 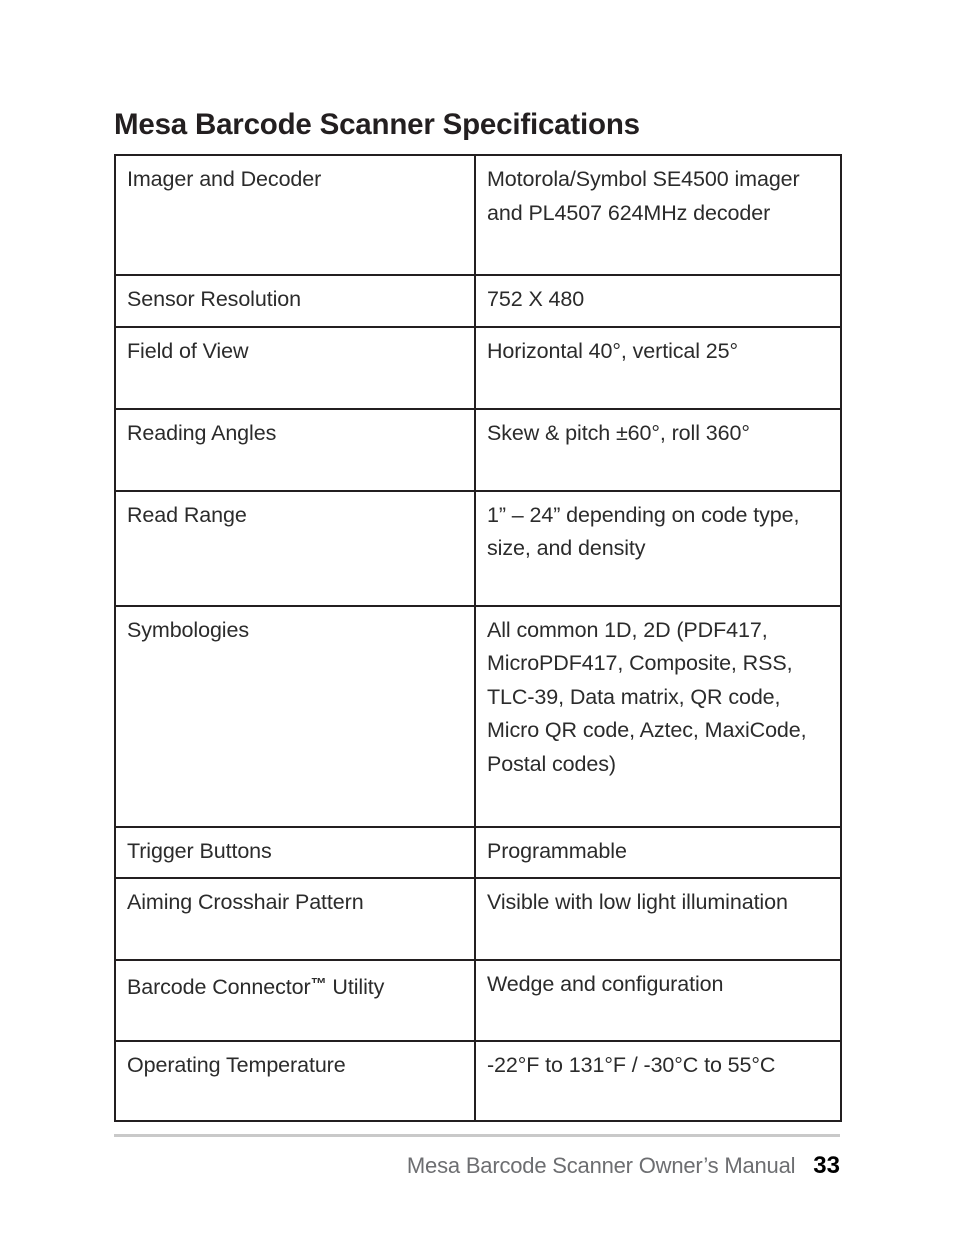 I want to click on page-number: 33, so click(x=826, y=1165).